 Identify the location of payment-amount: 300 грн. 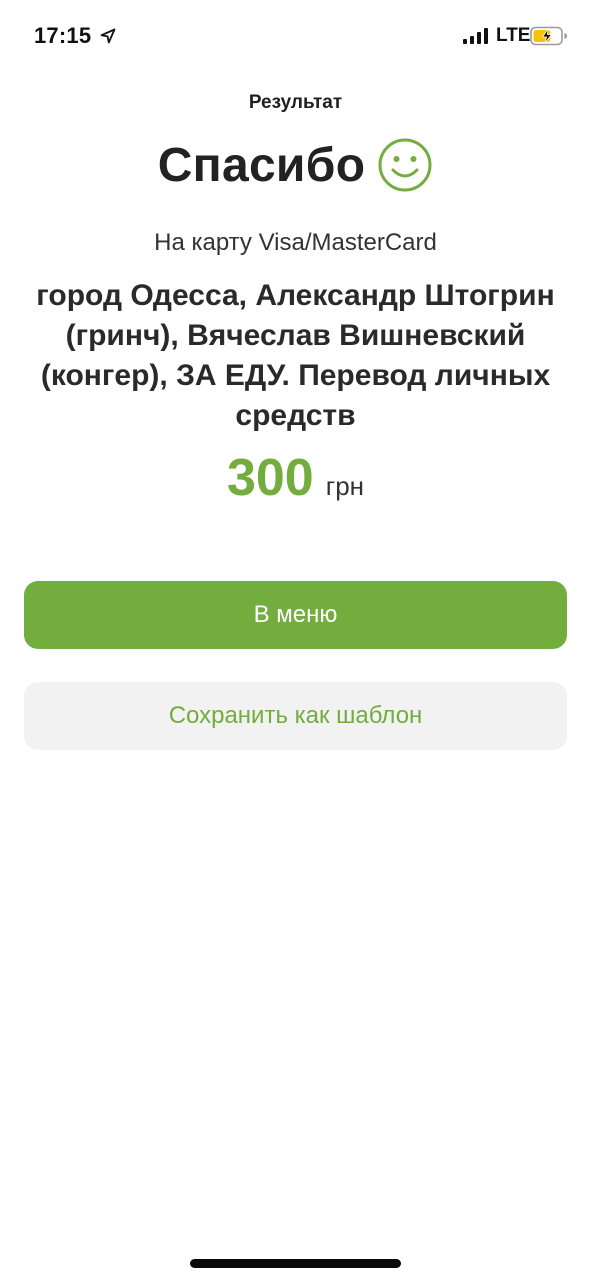
(295, 480).